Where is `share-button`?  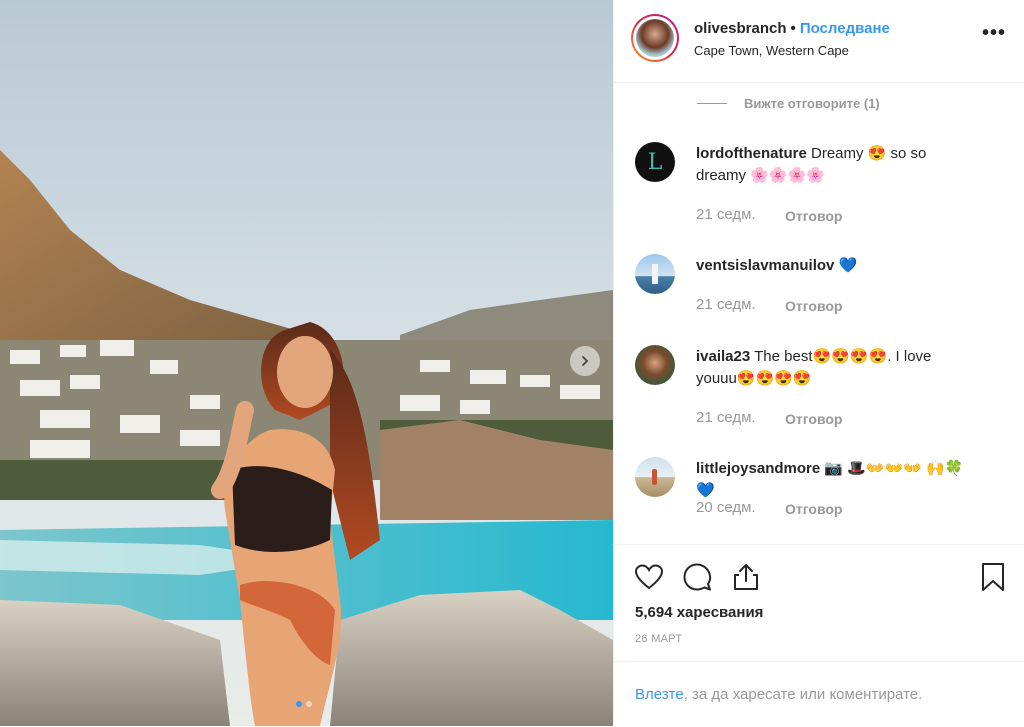 share-button is located at coordinates (746, 577).